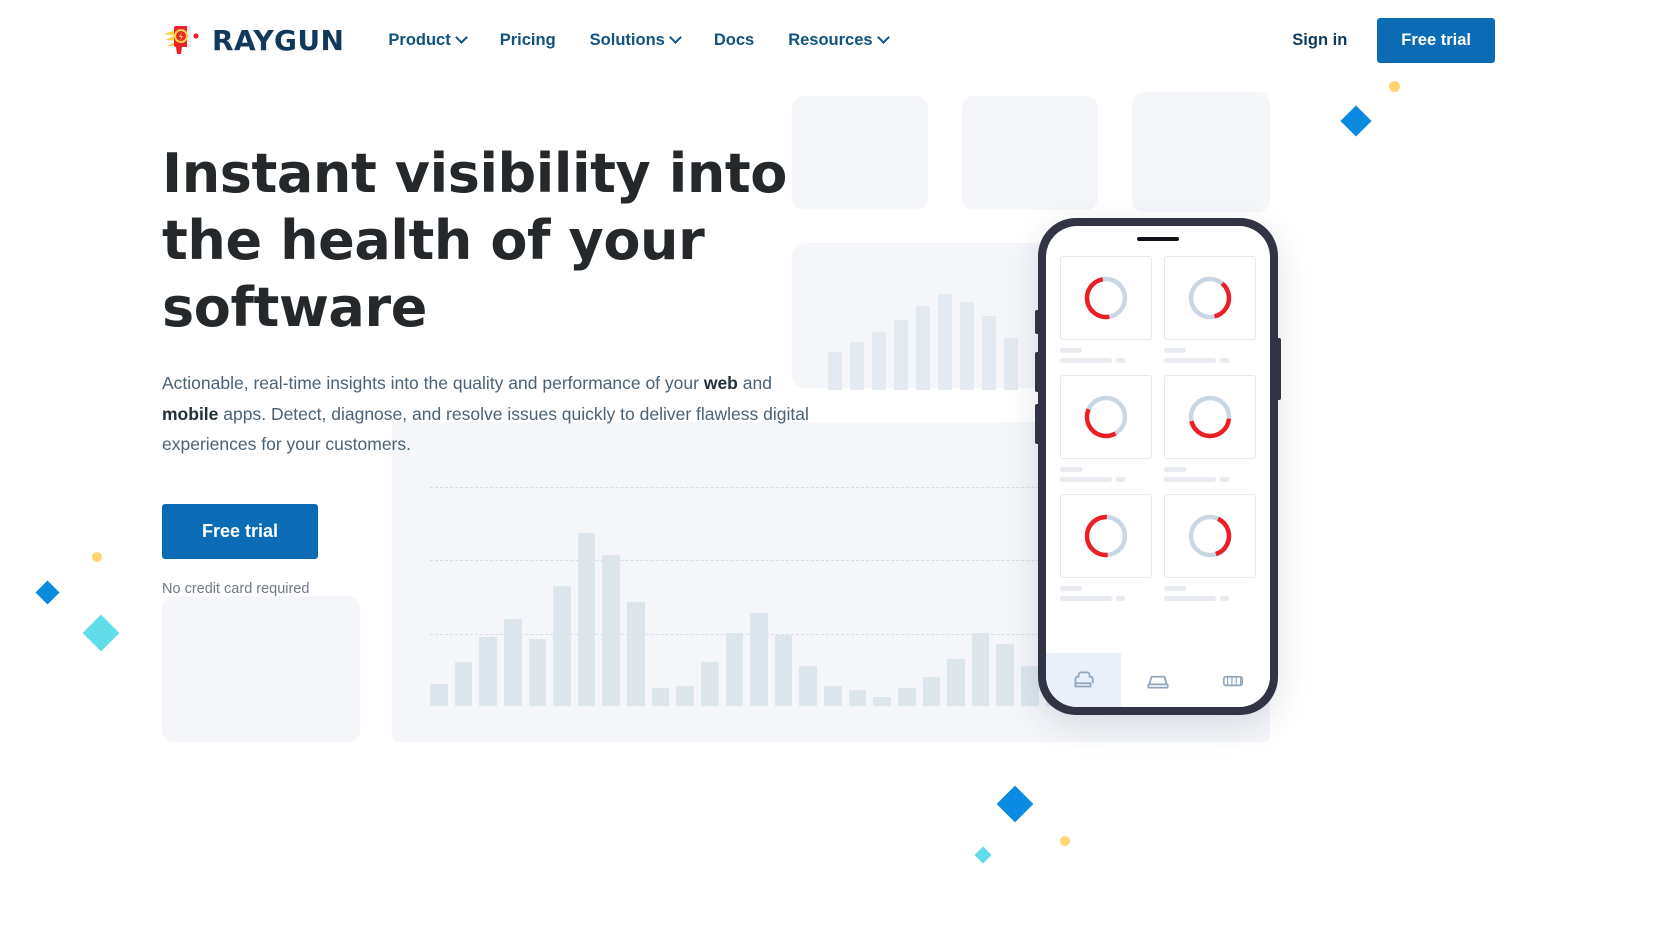 This screenshot has height=937, width=1657. I want to click on nav-item-product: Product, so click(428, 40).